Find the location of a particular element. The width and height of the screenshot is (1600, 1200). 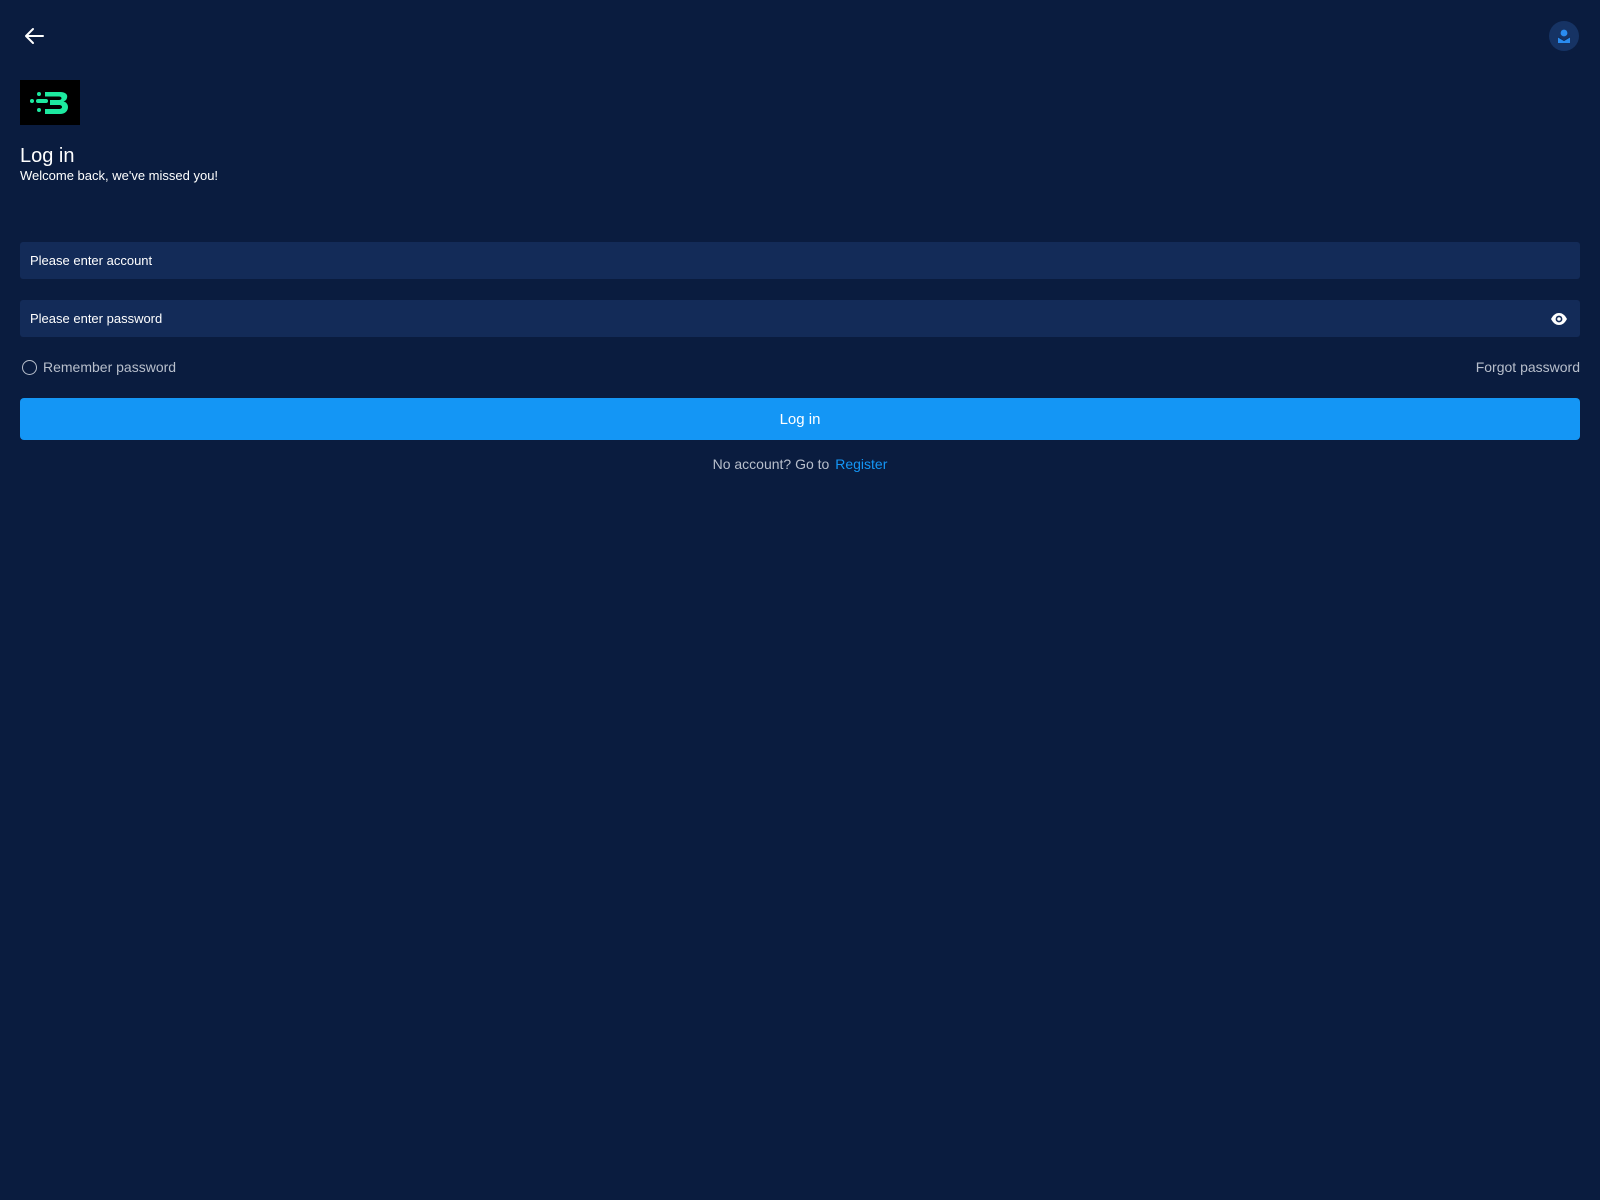

remember-password-option: Remember password is located at coordinates (99, 367).